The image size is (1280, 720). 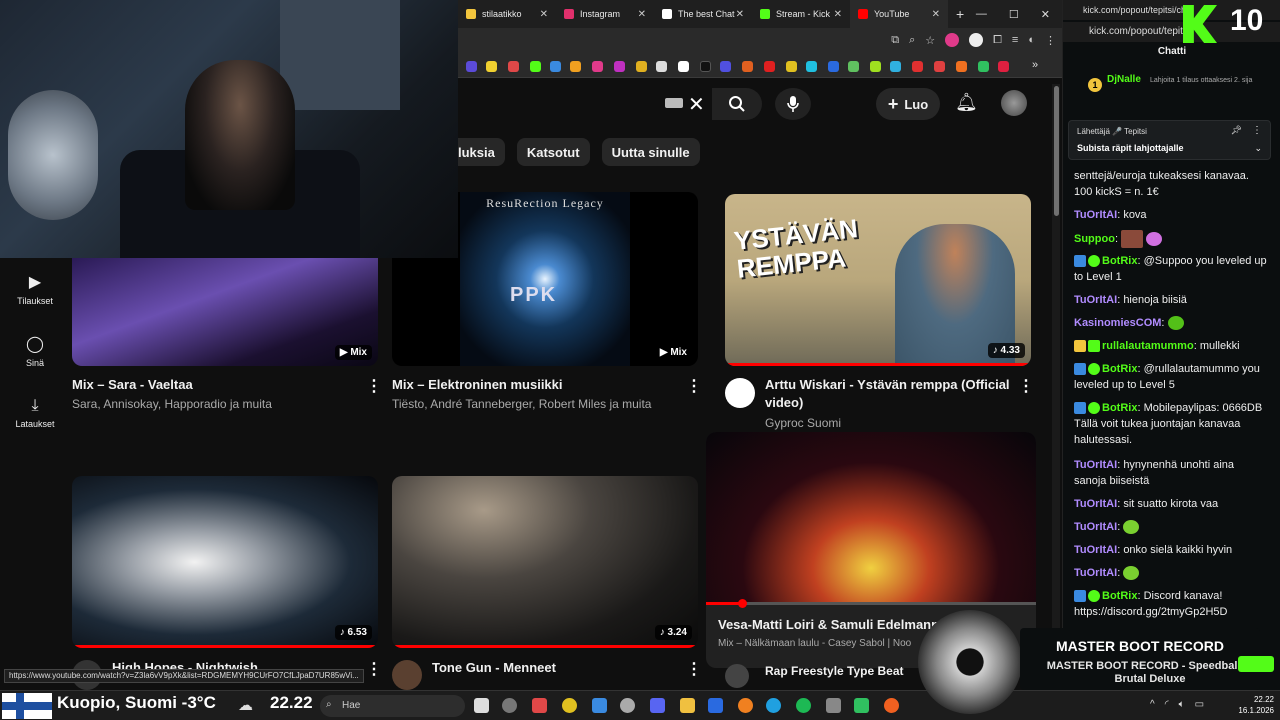 I want to click on pin-icon: 📌︎, so click(x=1236, y=130).